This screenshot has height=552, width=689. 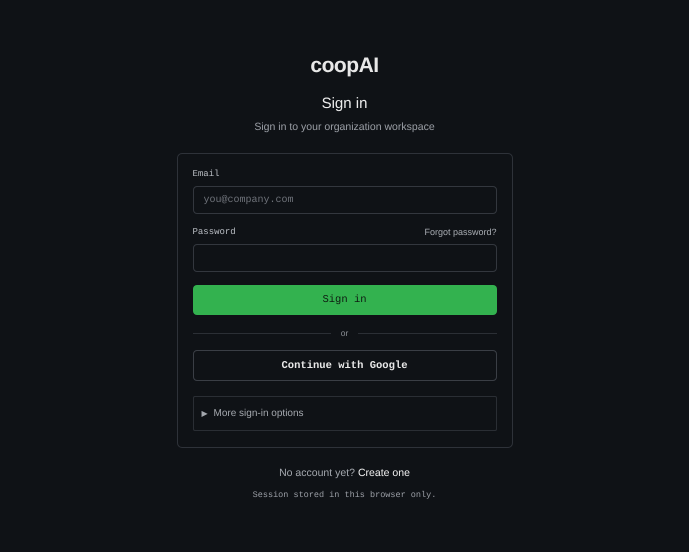 I want to click on email-field: you@company.com, so click(x=344, y=200).